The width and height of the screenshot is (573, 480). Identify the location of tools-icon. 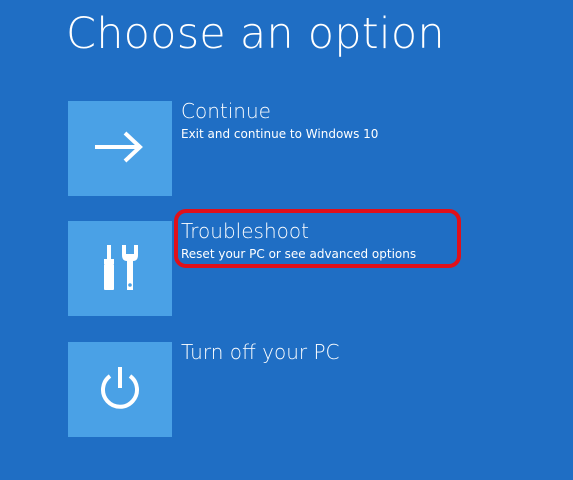
(120, 269).